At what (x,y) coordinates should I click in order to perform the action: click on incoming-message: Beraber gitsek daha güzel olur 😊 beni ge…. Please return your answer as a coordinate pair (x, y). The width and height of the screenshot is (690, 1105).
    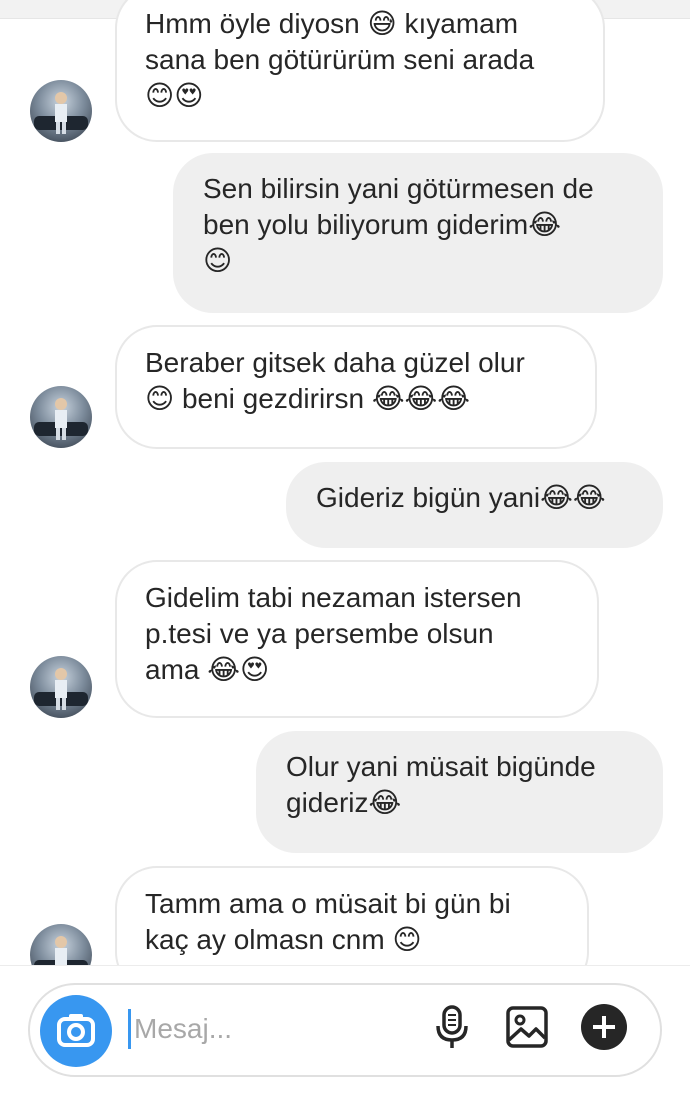
    Looking at the image, I should click on (356, 387).